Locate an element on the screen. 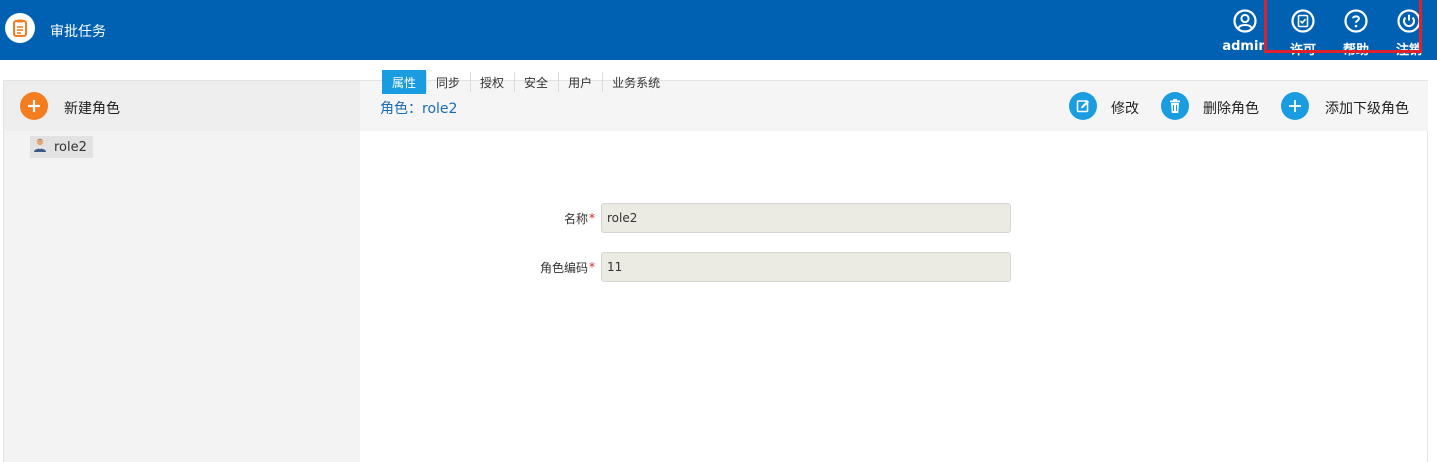 Image resolution: width=1437 pixels, height=462 pixels. code-row: 角色编码 * is located at coordinates (757, 267).